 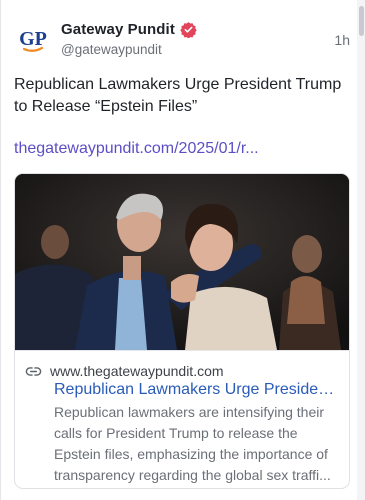 I want to click on scrollbar, so click(x=361, y=250).